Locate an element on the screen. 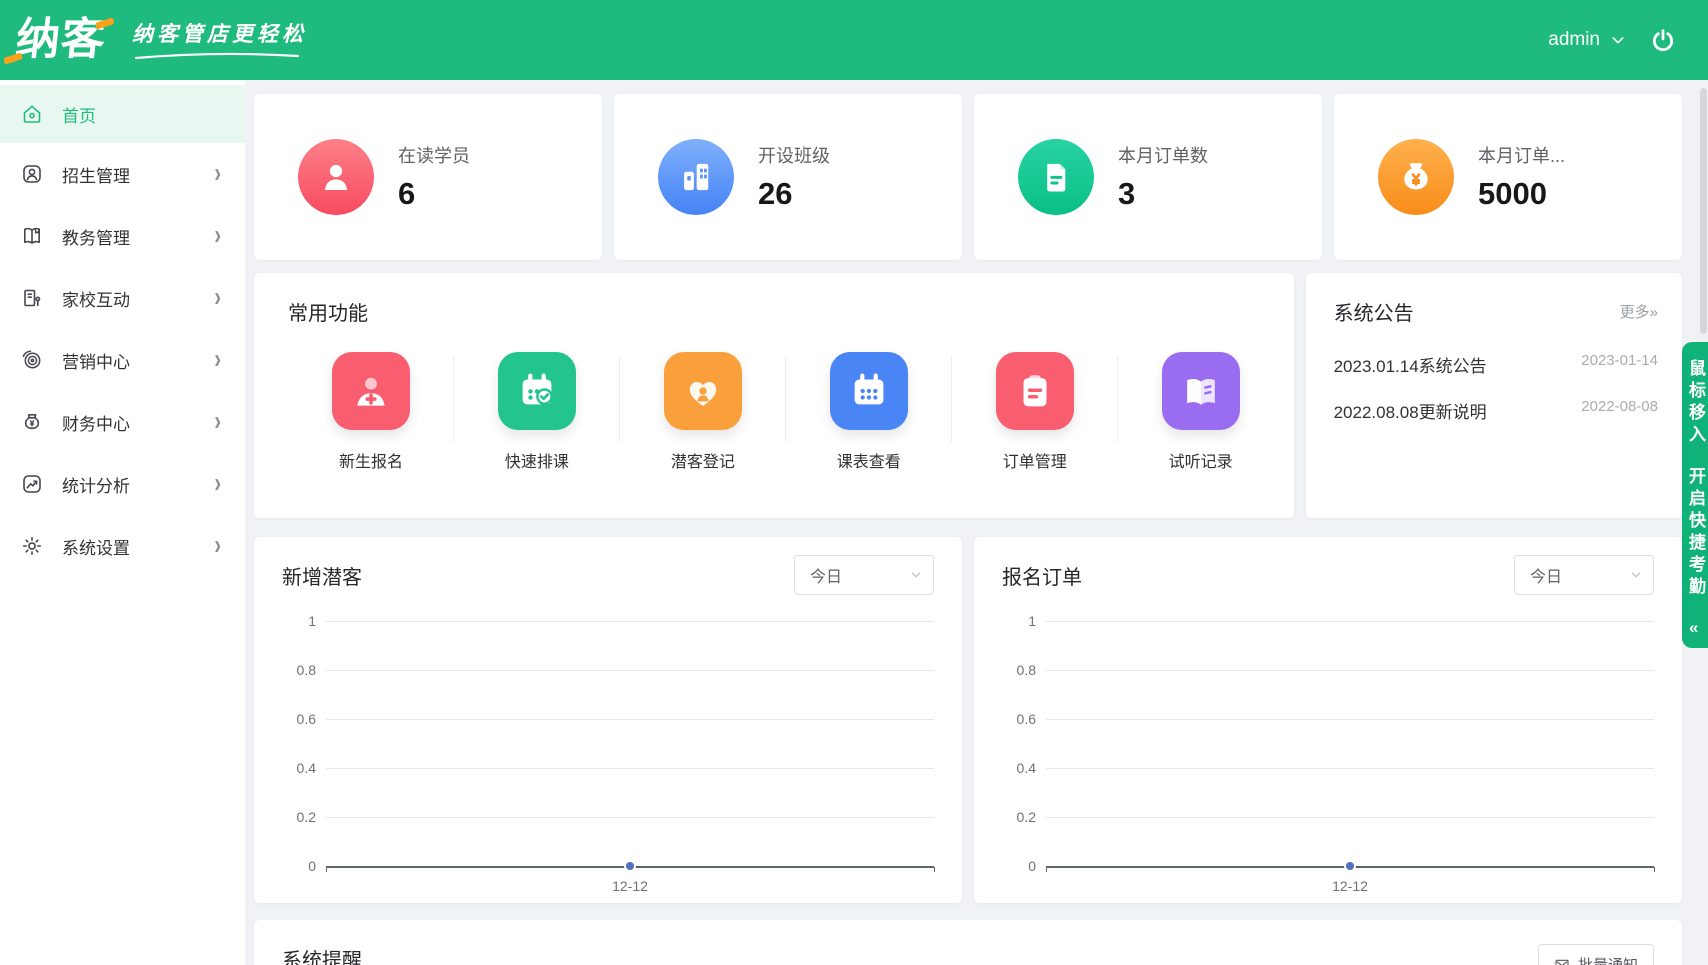 This screenshot has width=1708, height=965. timetable-icon is located at coordinates (868, 391).